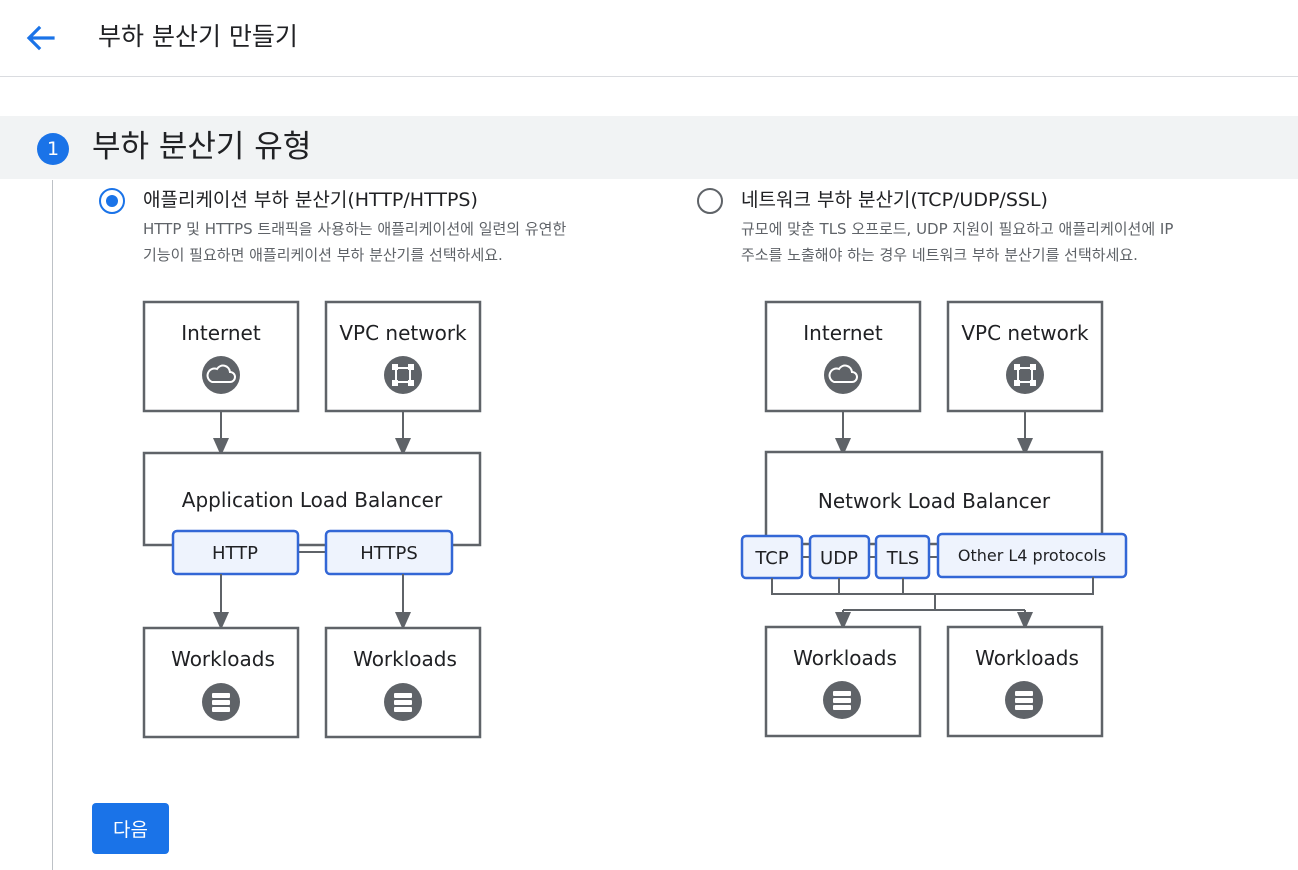 The height and width of the screenshot is (870, 1298). Describe the element at coordinates (649, 38) in the screenshot. I see `top-bar: 부하 분산기 만들기` at that location.